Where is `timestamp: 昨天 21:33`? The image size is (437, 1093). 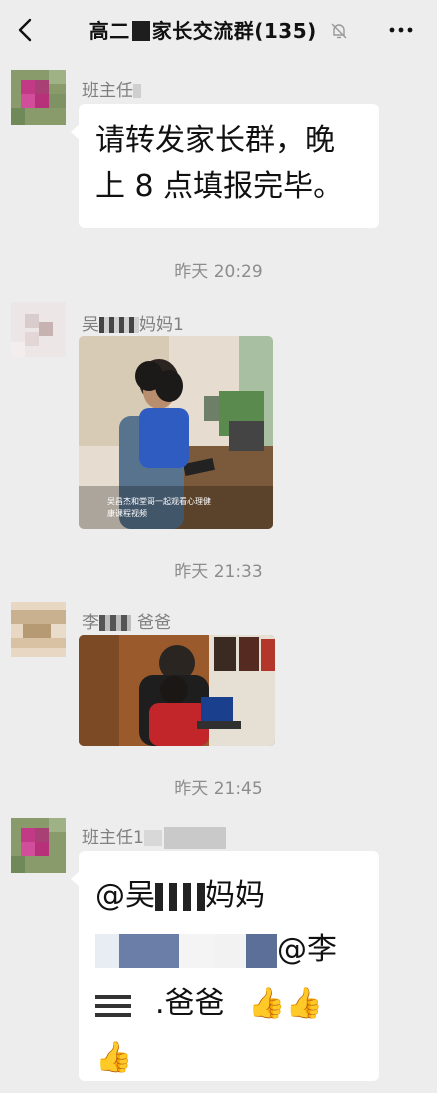
timestamp: 昨天 21:33 is located at coordinates (218, 572).